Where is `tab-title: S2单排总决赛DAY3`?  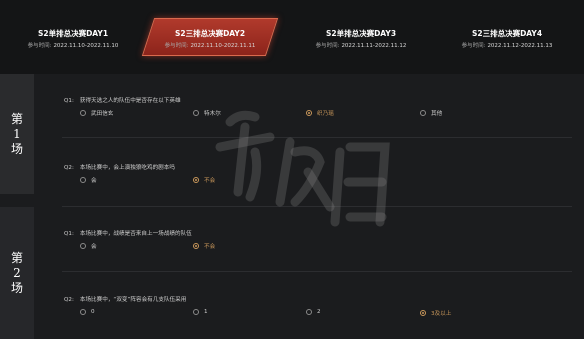 tab-title: S2单排总决赛DAY3 is located at coordinates (361, 33).